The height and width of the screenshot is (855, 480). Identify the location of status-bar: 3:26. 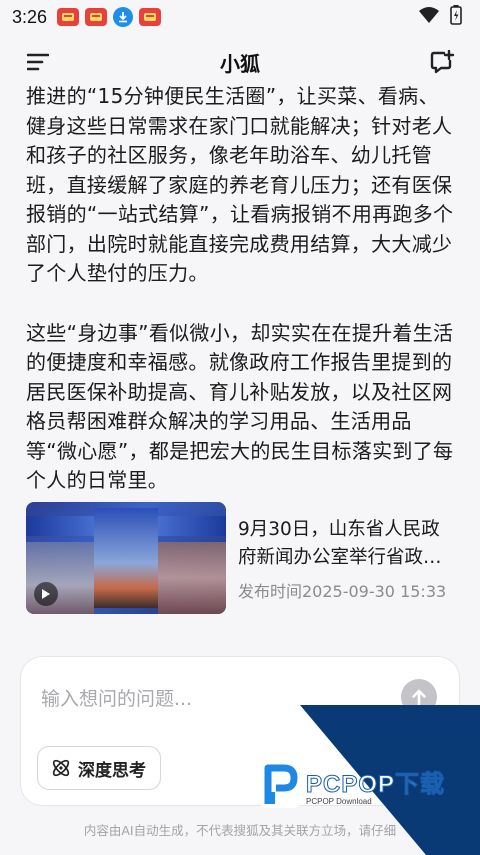
(240, 17).